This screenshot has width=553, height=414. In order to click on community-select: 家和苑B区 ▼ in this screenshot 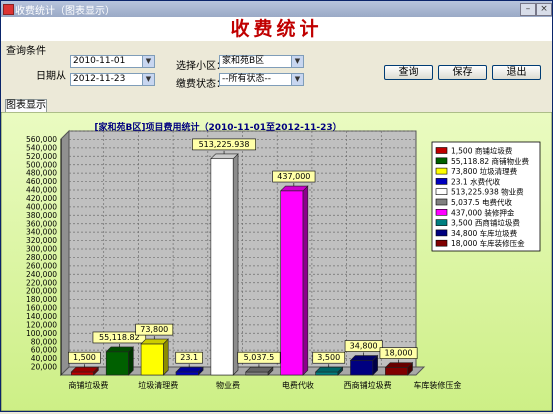, I will do `click(261, 61)`.